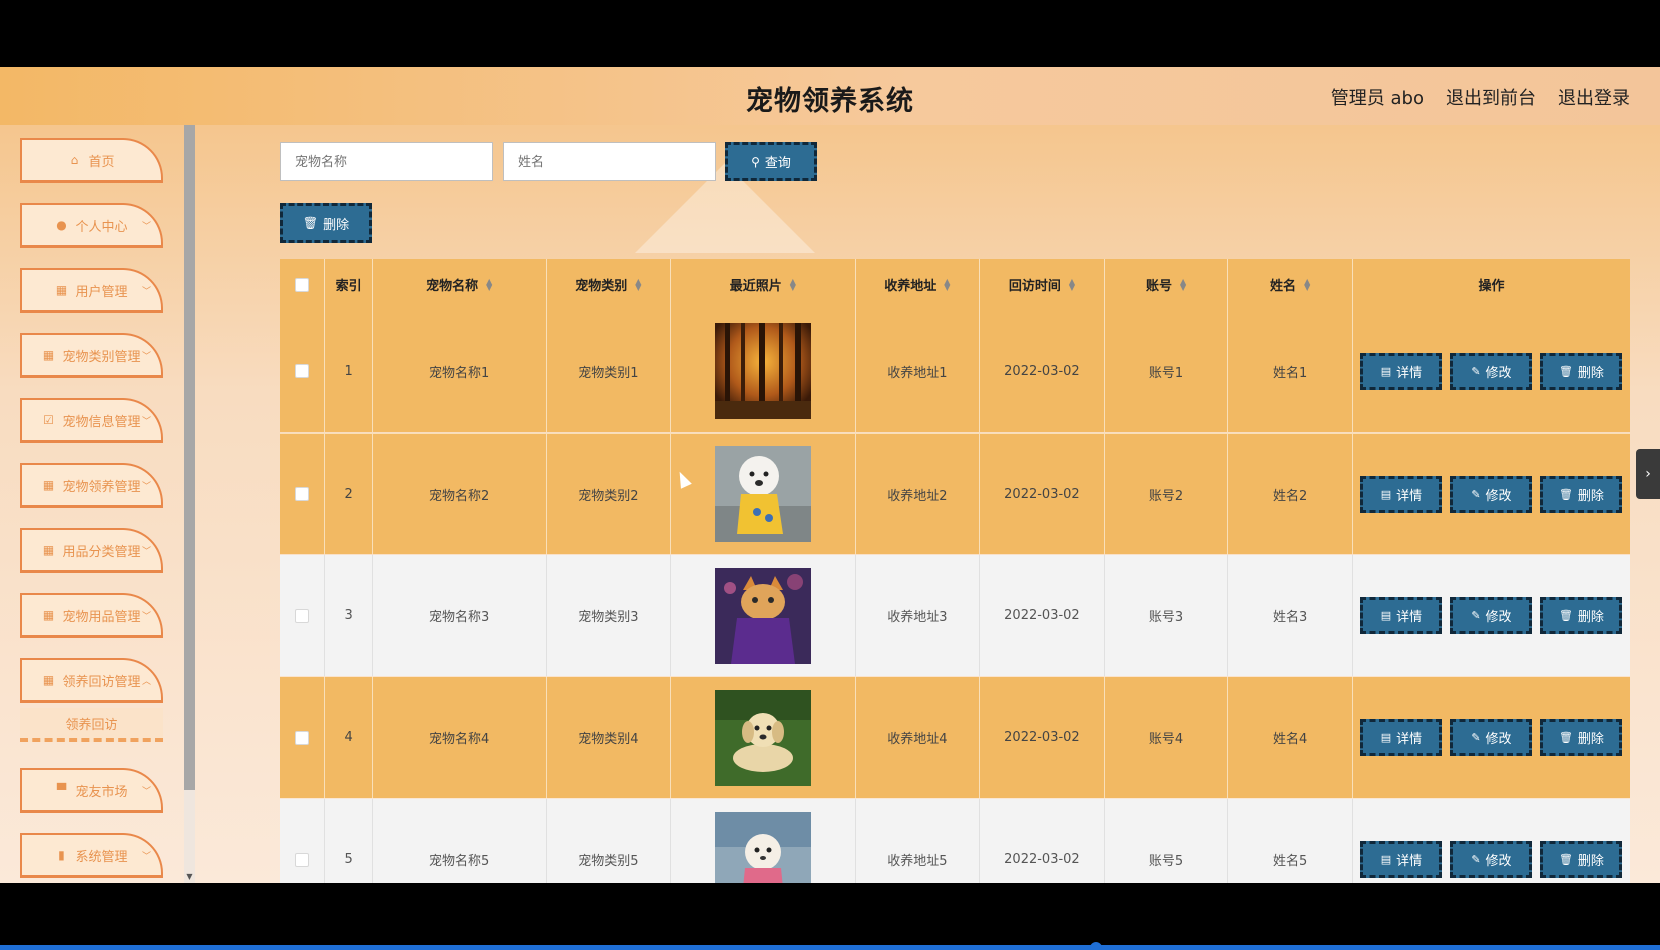 The width and height of the screenshot is (1660, 950). What do you see at coordinates (609, 284) in the screenshot?
I see `column-header: 宠物类别 ▲ ▼` at bounding box center [609, 284].